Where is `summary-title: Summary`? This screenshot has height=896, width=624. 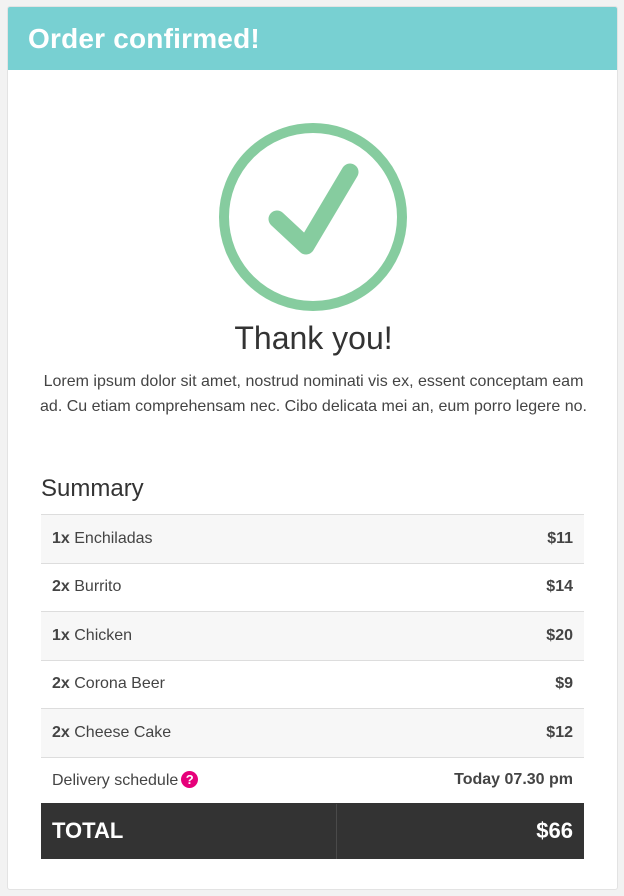 summary-title: Summary is located at coordinates (92, 488).